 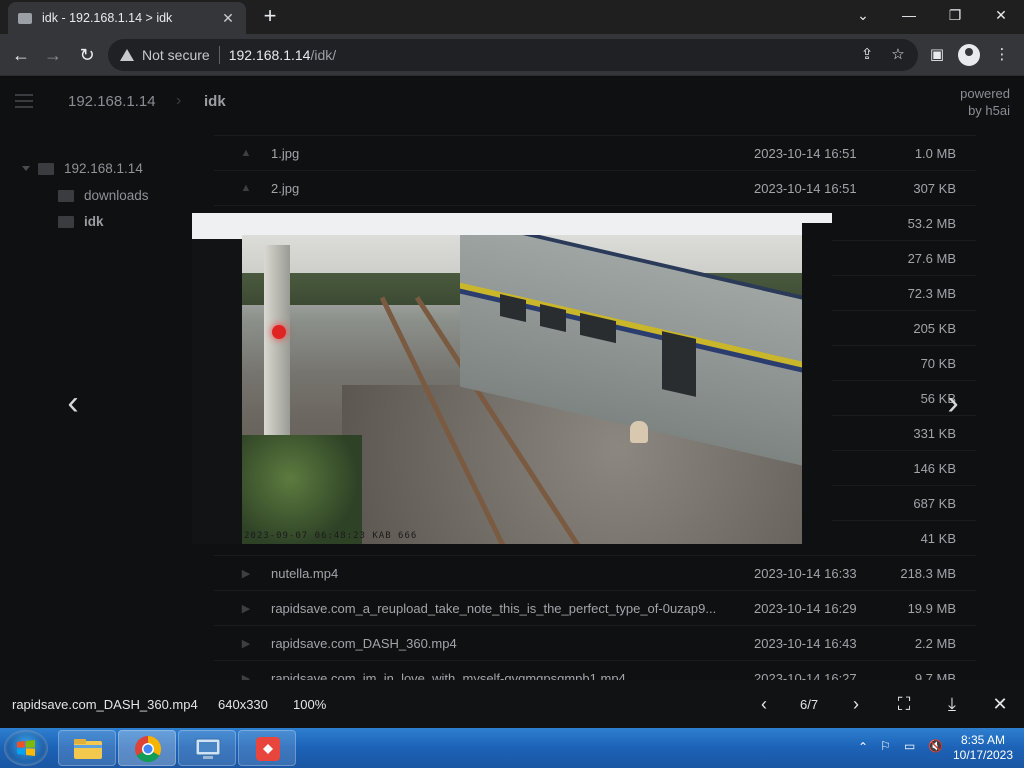 What do you see at coordinates (24, 101) in the screenshot?
I see `menu-icon` at bounding box center [24, 101].